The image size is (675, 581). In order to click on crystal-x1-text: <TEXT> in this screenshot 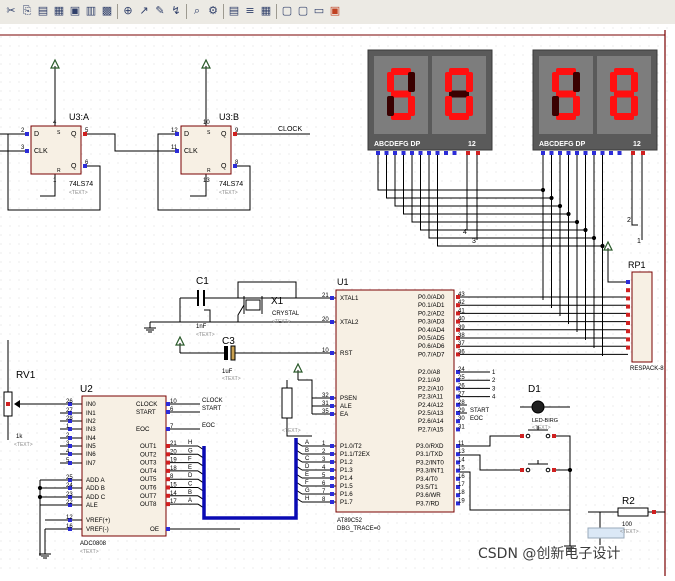, I will do `click(281, 322)`.